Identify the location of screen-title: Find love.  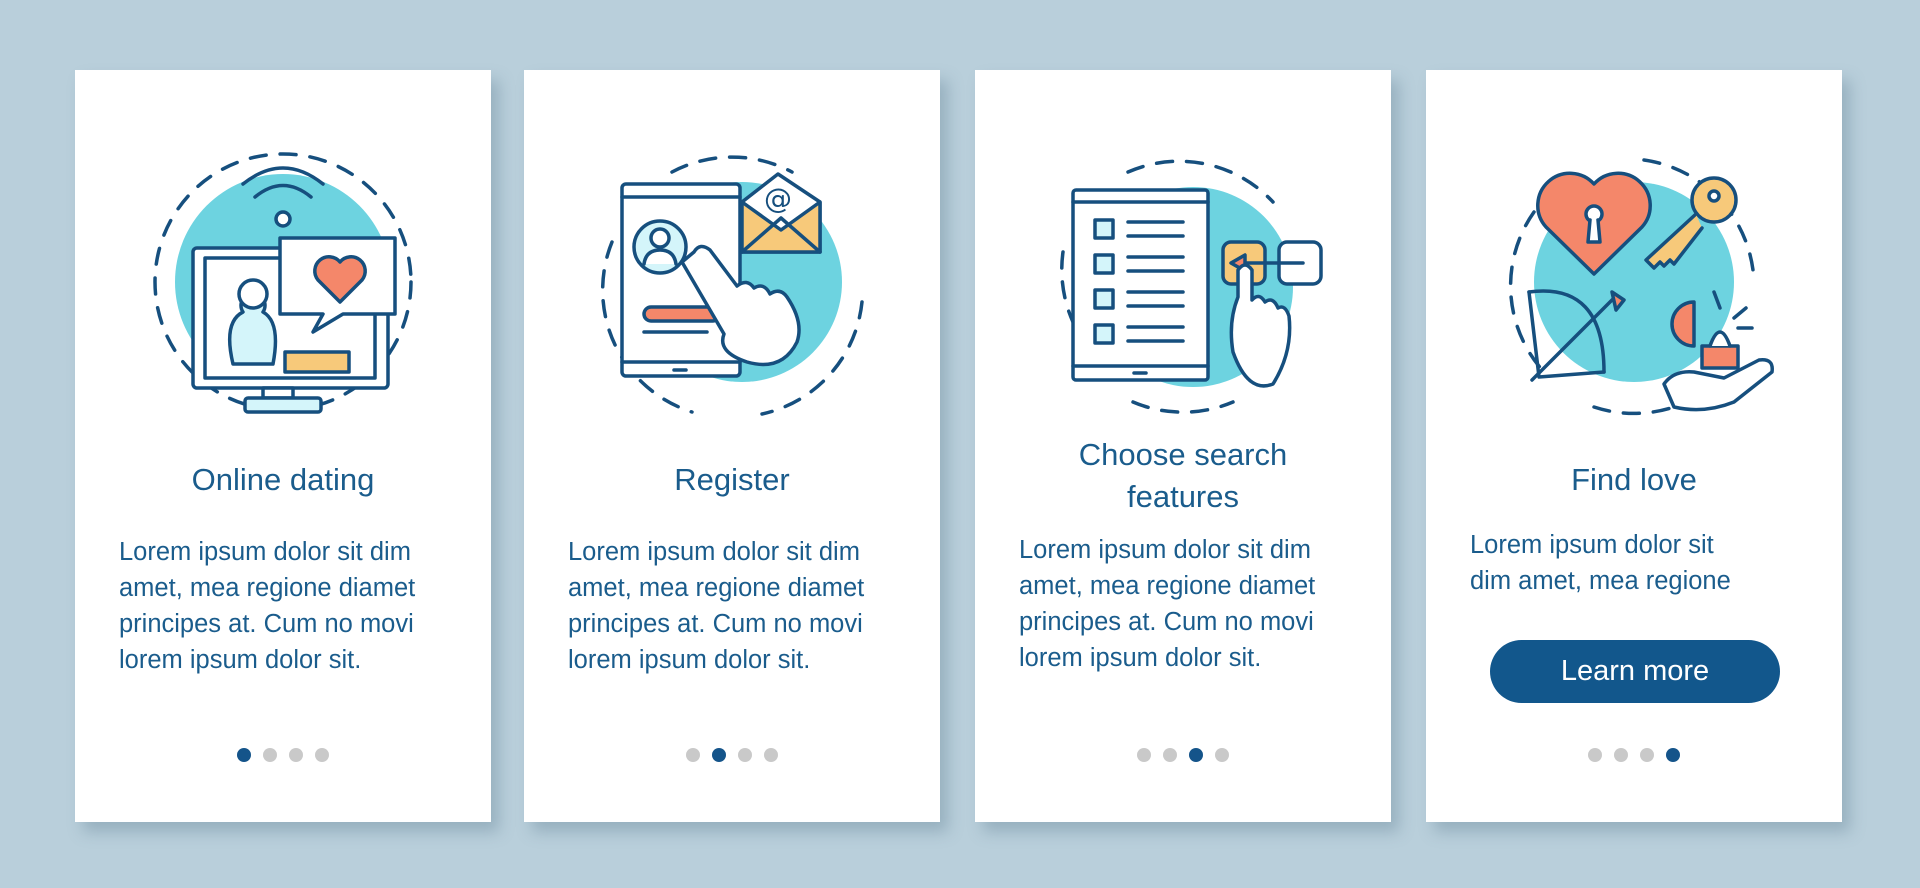
(1634, 479).